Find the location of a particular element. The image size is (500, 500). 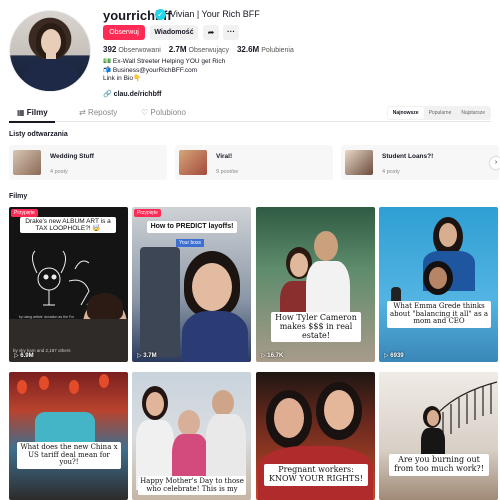

playlist-title: Viral! is located at coordinates (224, 156).